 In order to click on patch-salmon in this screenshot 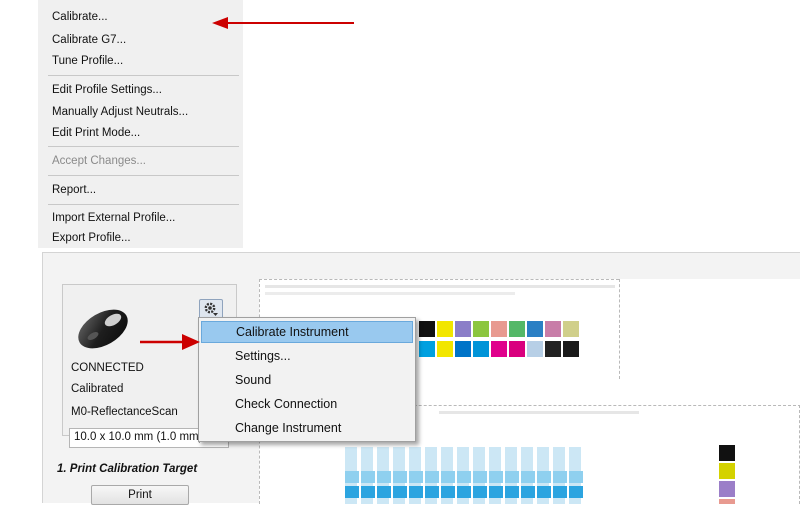, I will do `click(727, 501)`.